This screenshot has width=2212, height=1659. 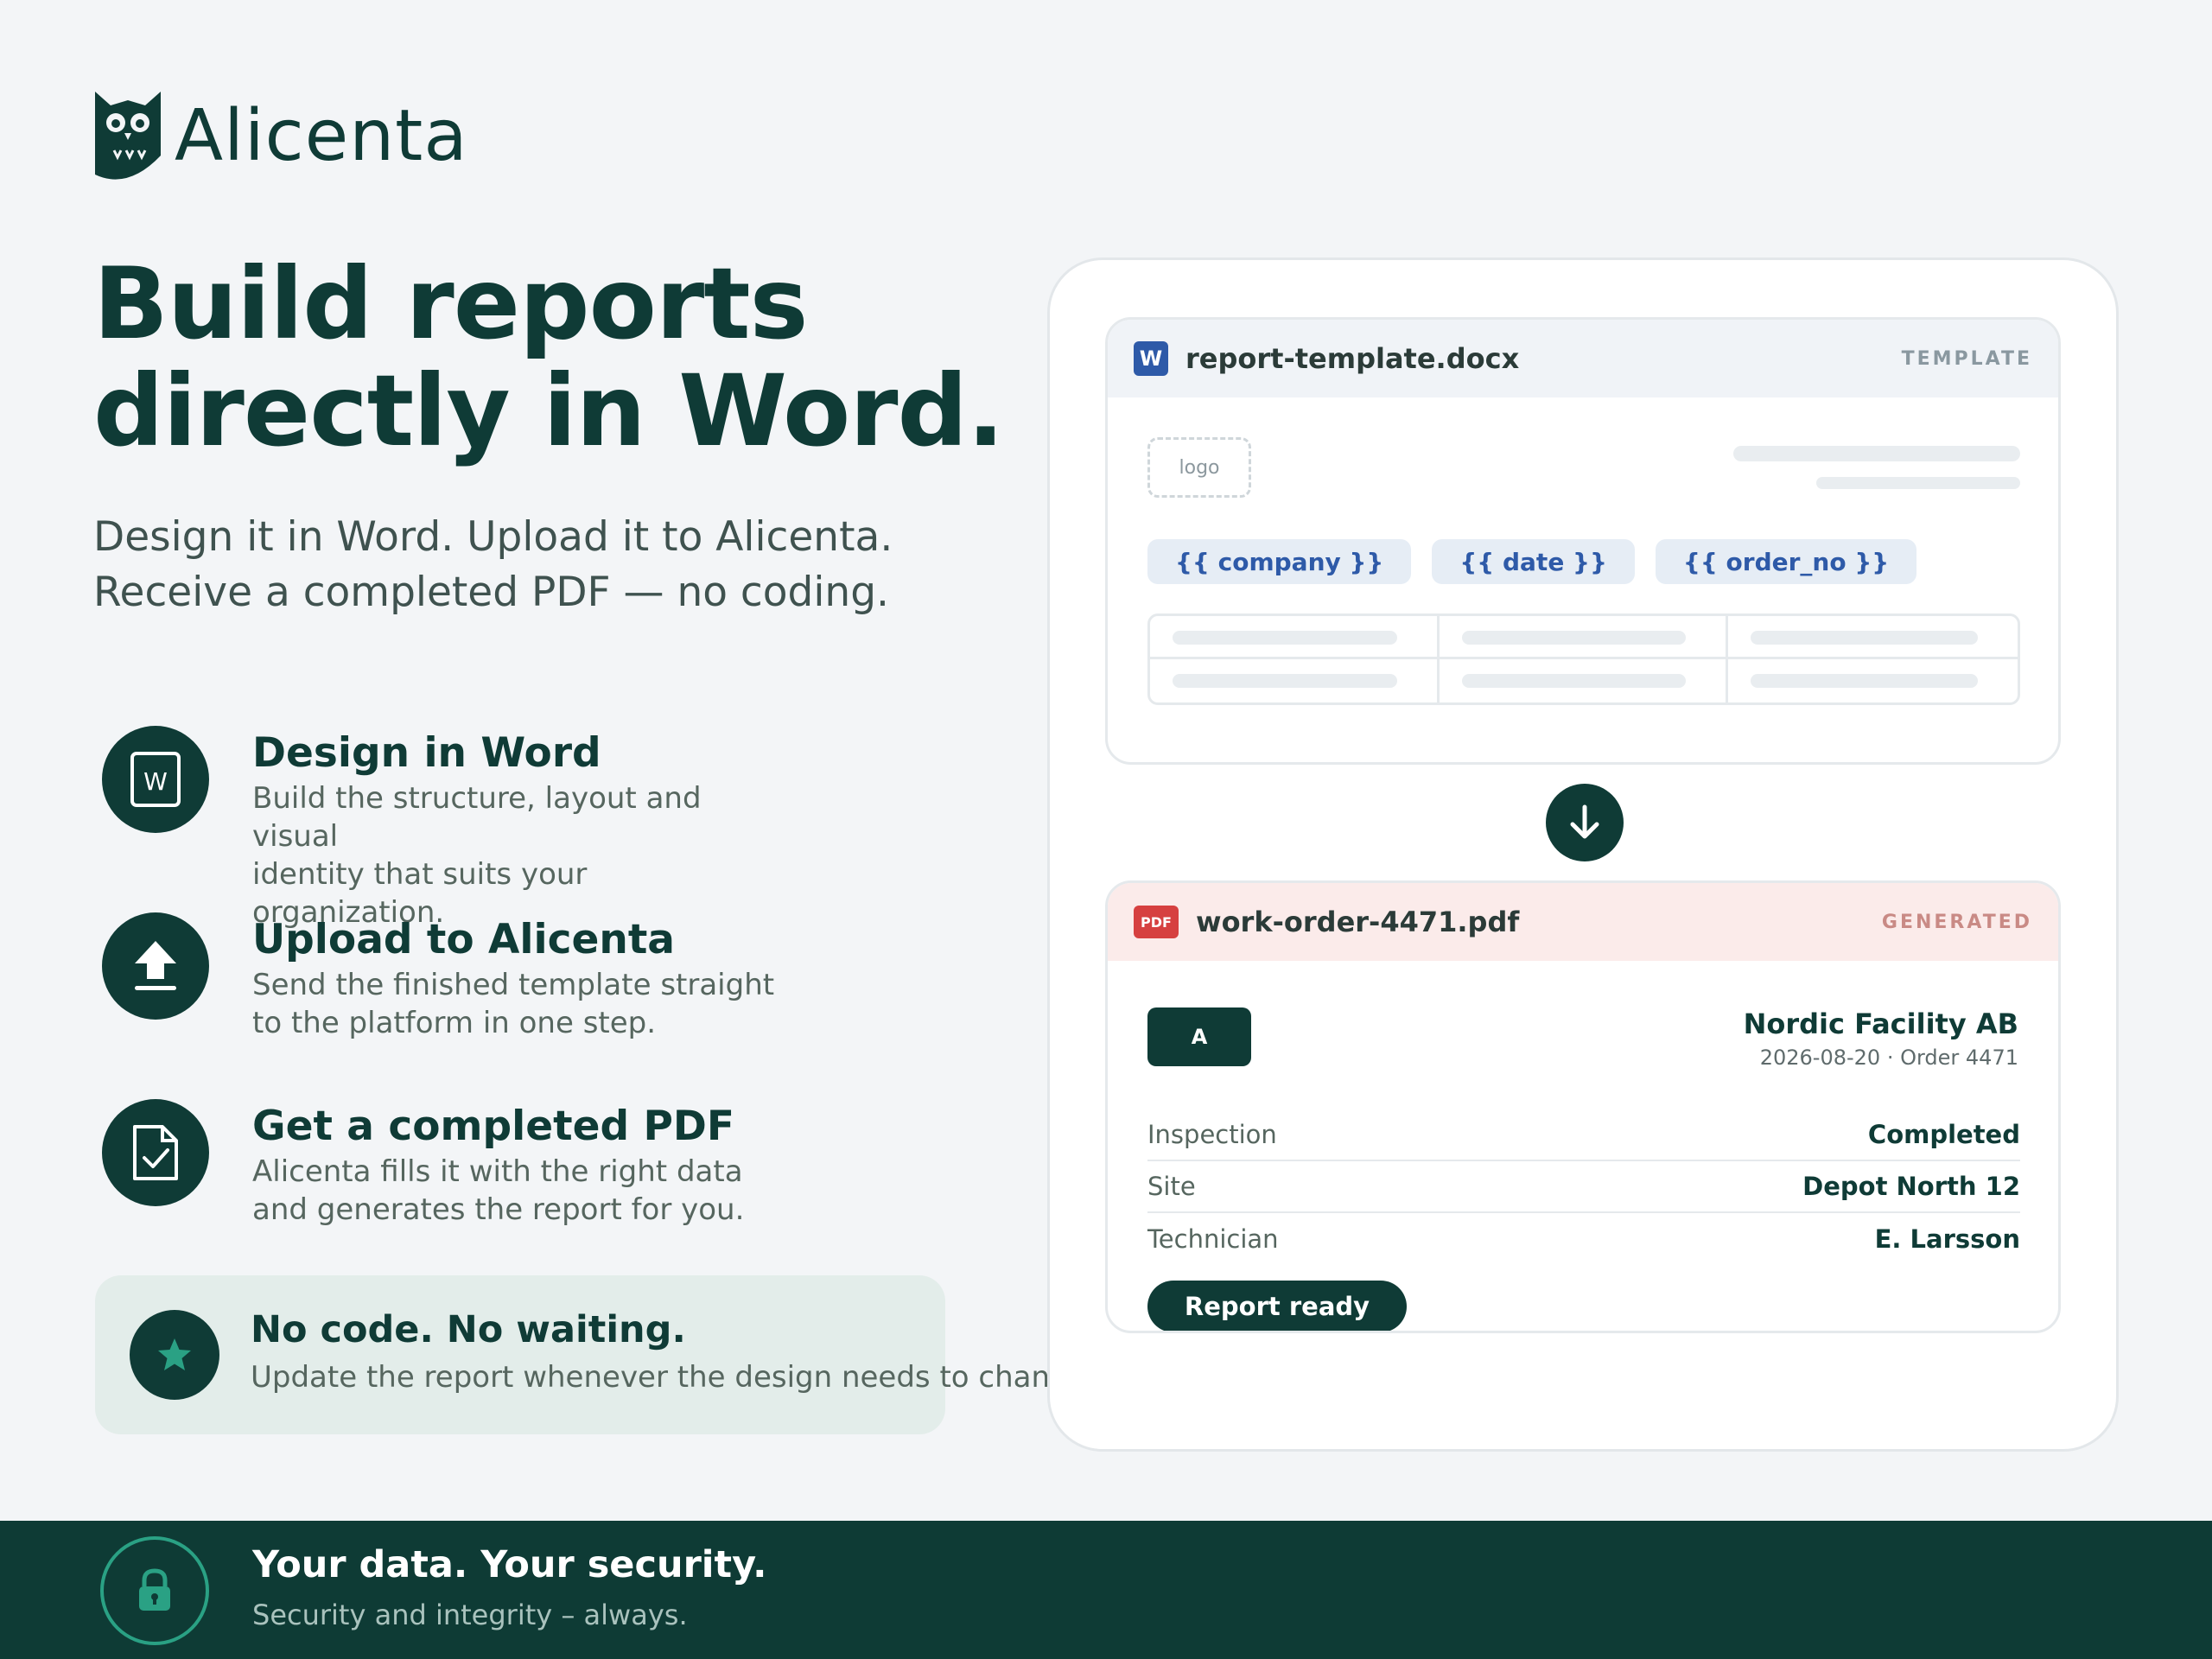 What do you see at coordinates (321, 135) in the screenshot?
I see `brand-name: Alicenta` at bounding box center [321, 135].